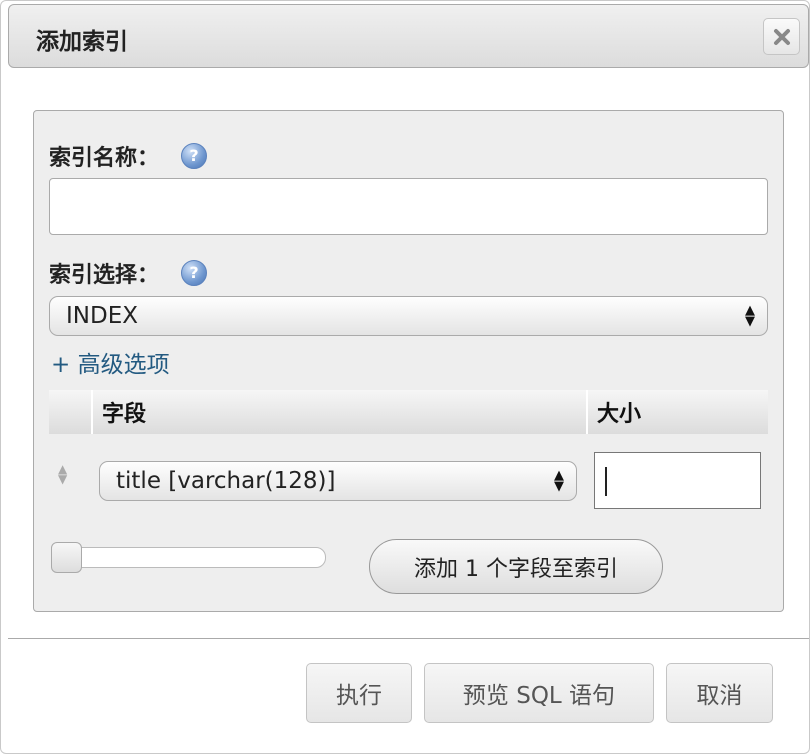 This screenshot has height=756, width=812. Describe the element at coordinates (606, 481) in the screenshot. I see `text-cursor` at that location.